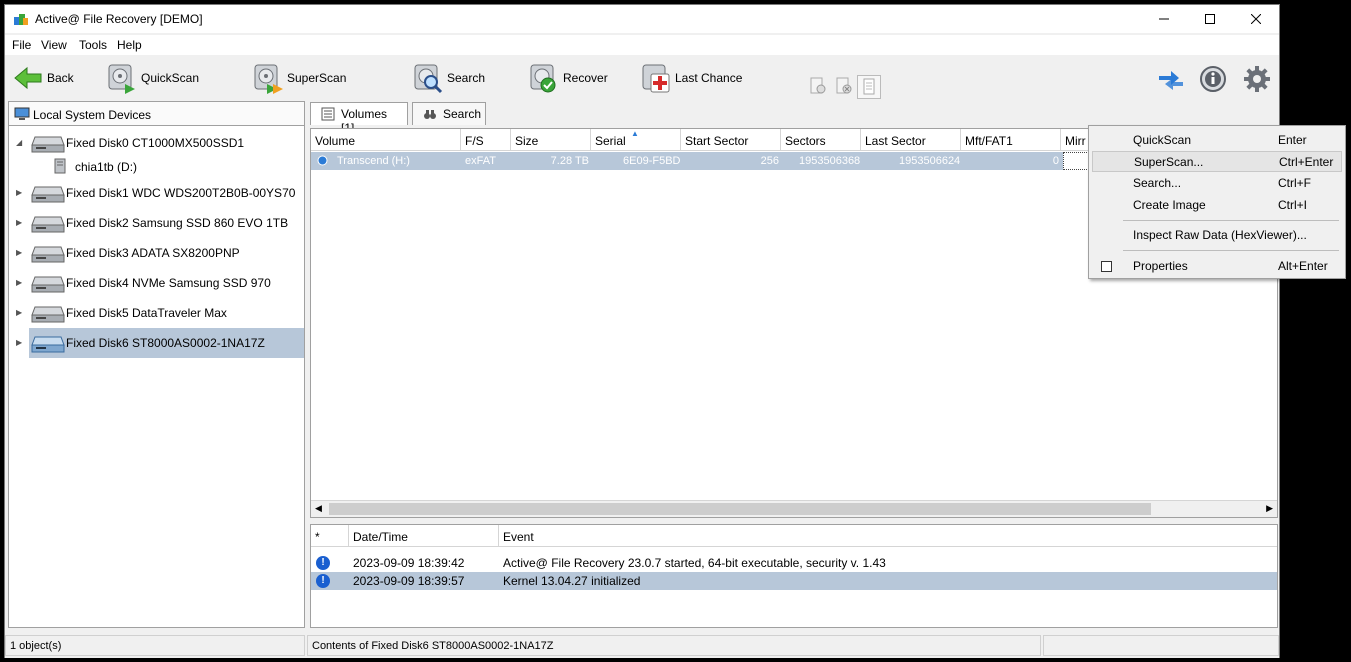 This screenshot has height=662, width=1351. I want to click on cell-sectors: 1953506368, so click(830, 161).